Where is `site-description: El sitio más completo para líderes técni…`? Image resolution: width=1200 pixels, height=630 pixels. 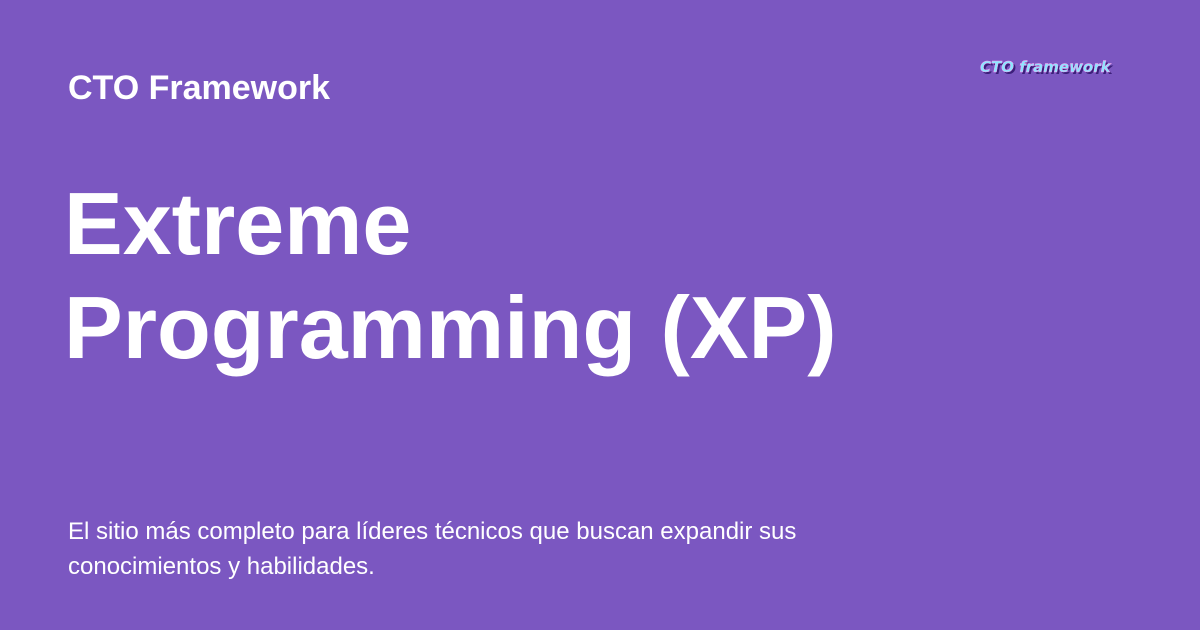 site-description: El sitio más completo para líderes técni… is located at coordinates (432, 549).